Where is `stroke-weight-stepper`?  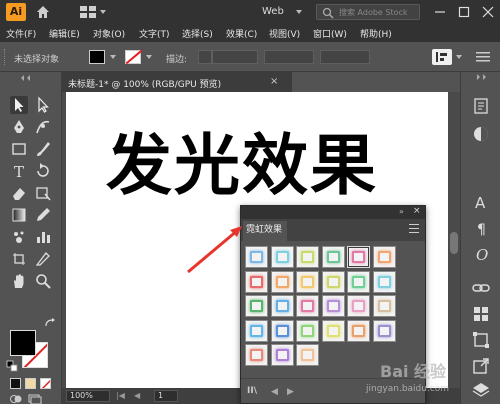 stroke-weight-stepper is located at coordinates (205, 57).